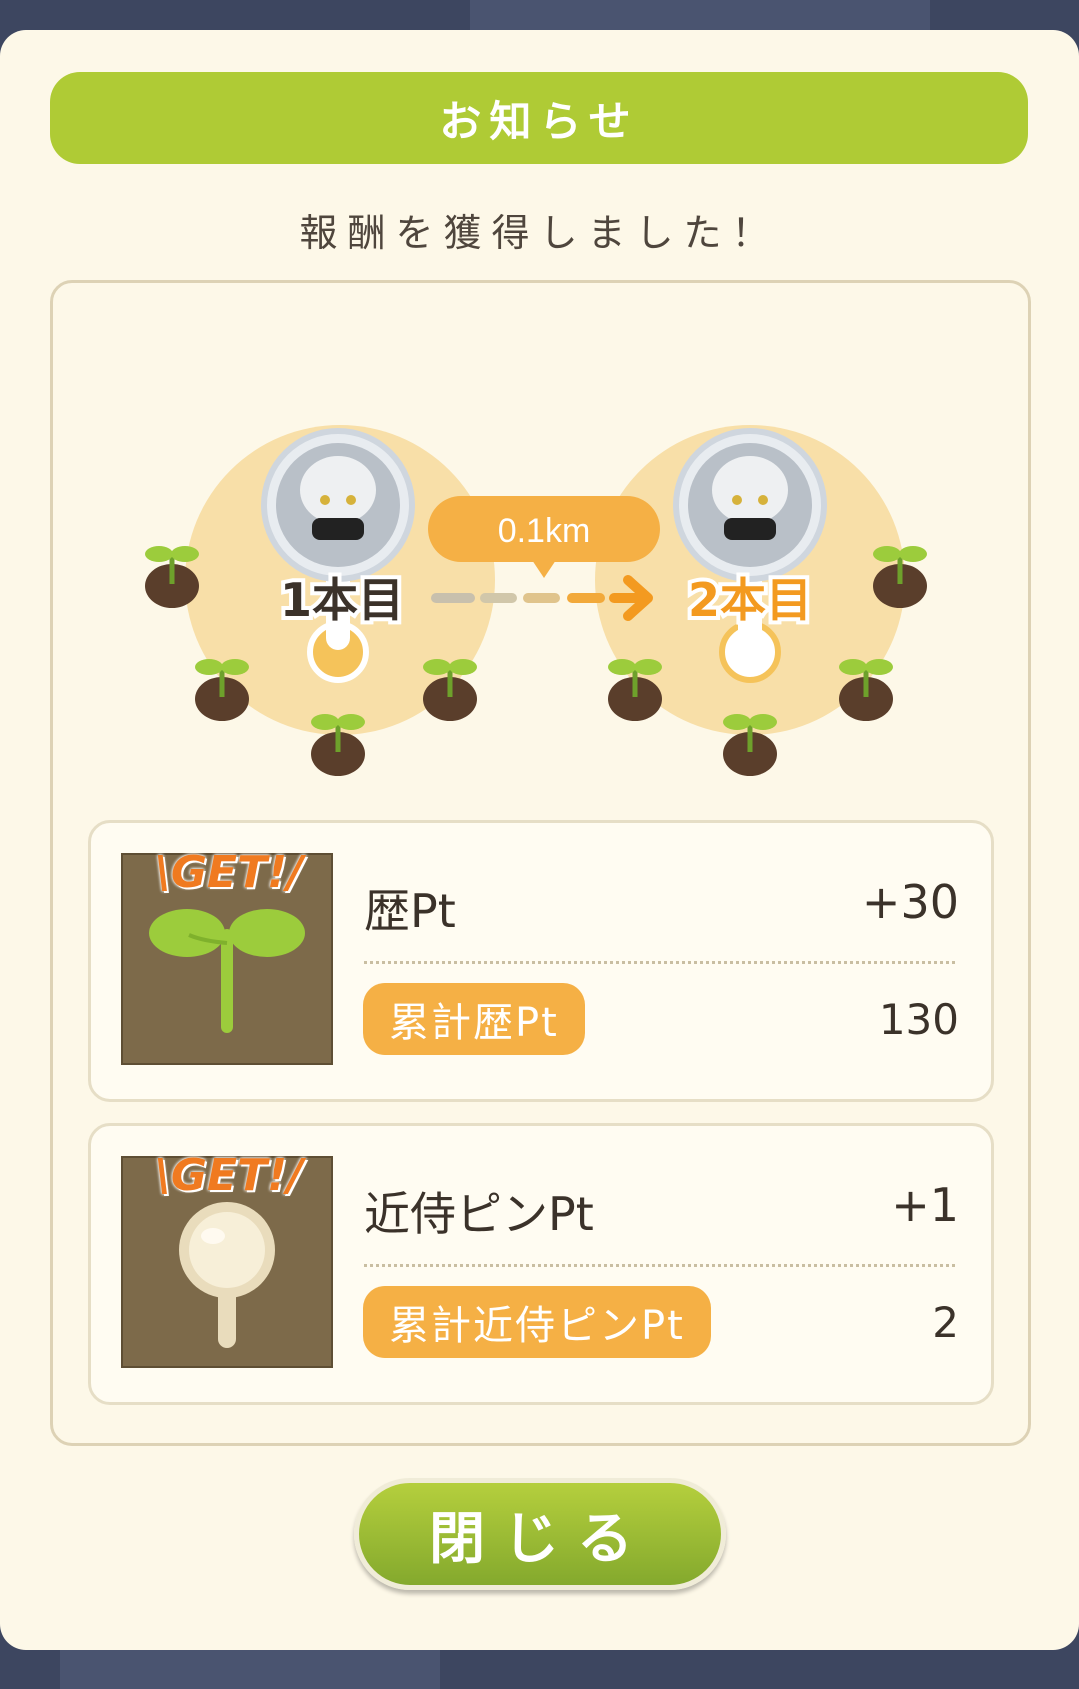  What do you see at coordinates (918, 1019) in the screenshot?
I see `total-value: 130` at bounding box center [918, 1019].